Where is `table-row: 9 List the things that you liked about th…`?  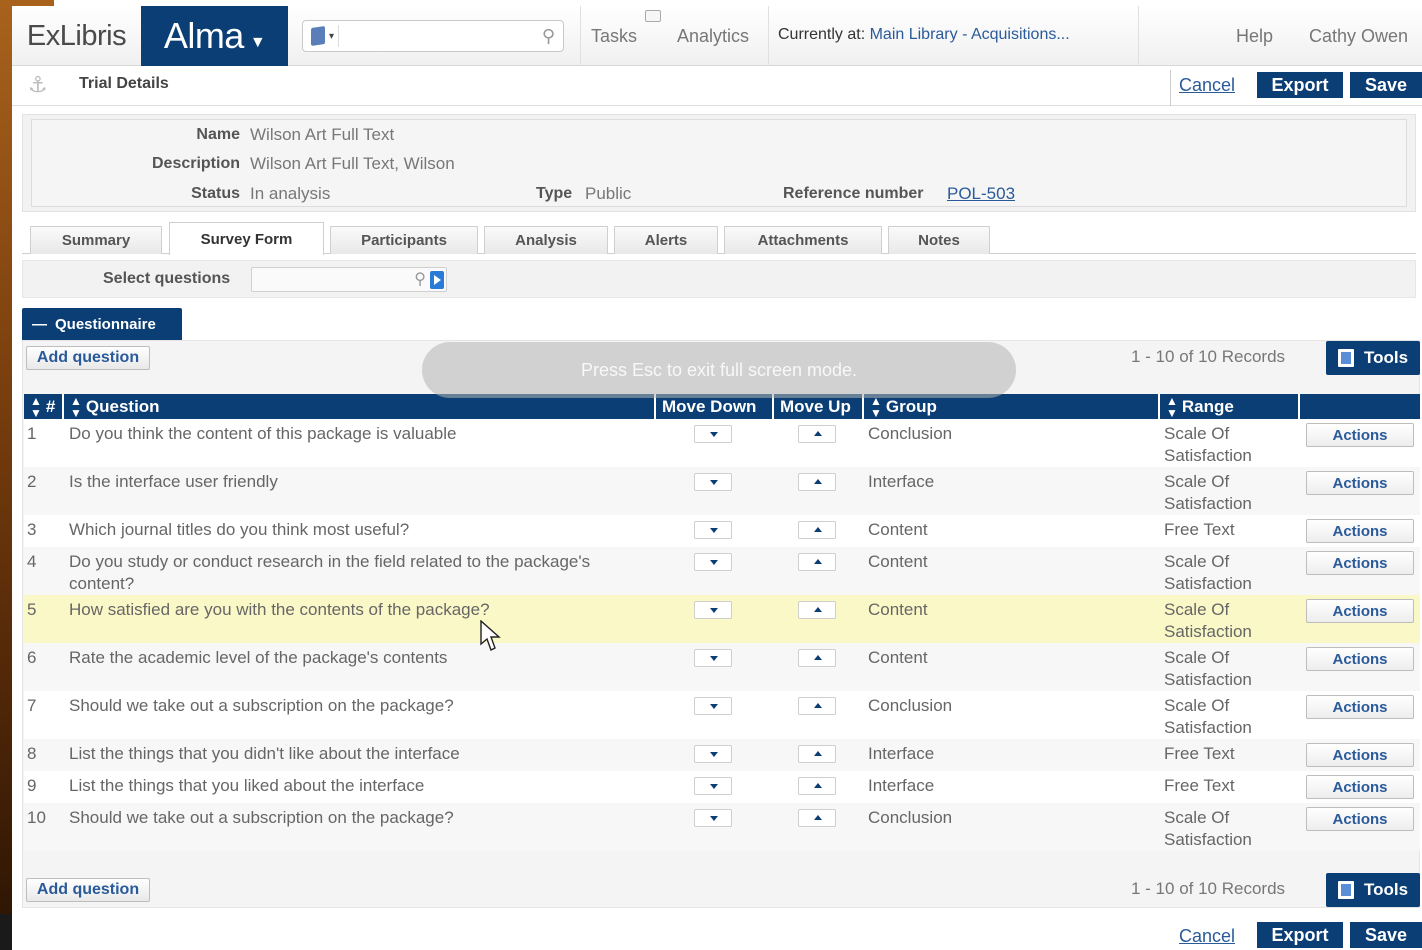
table-row: 9 List the things that you liked about th… is located at coordinates (722, 787).